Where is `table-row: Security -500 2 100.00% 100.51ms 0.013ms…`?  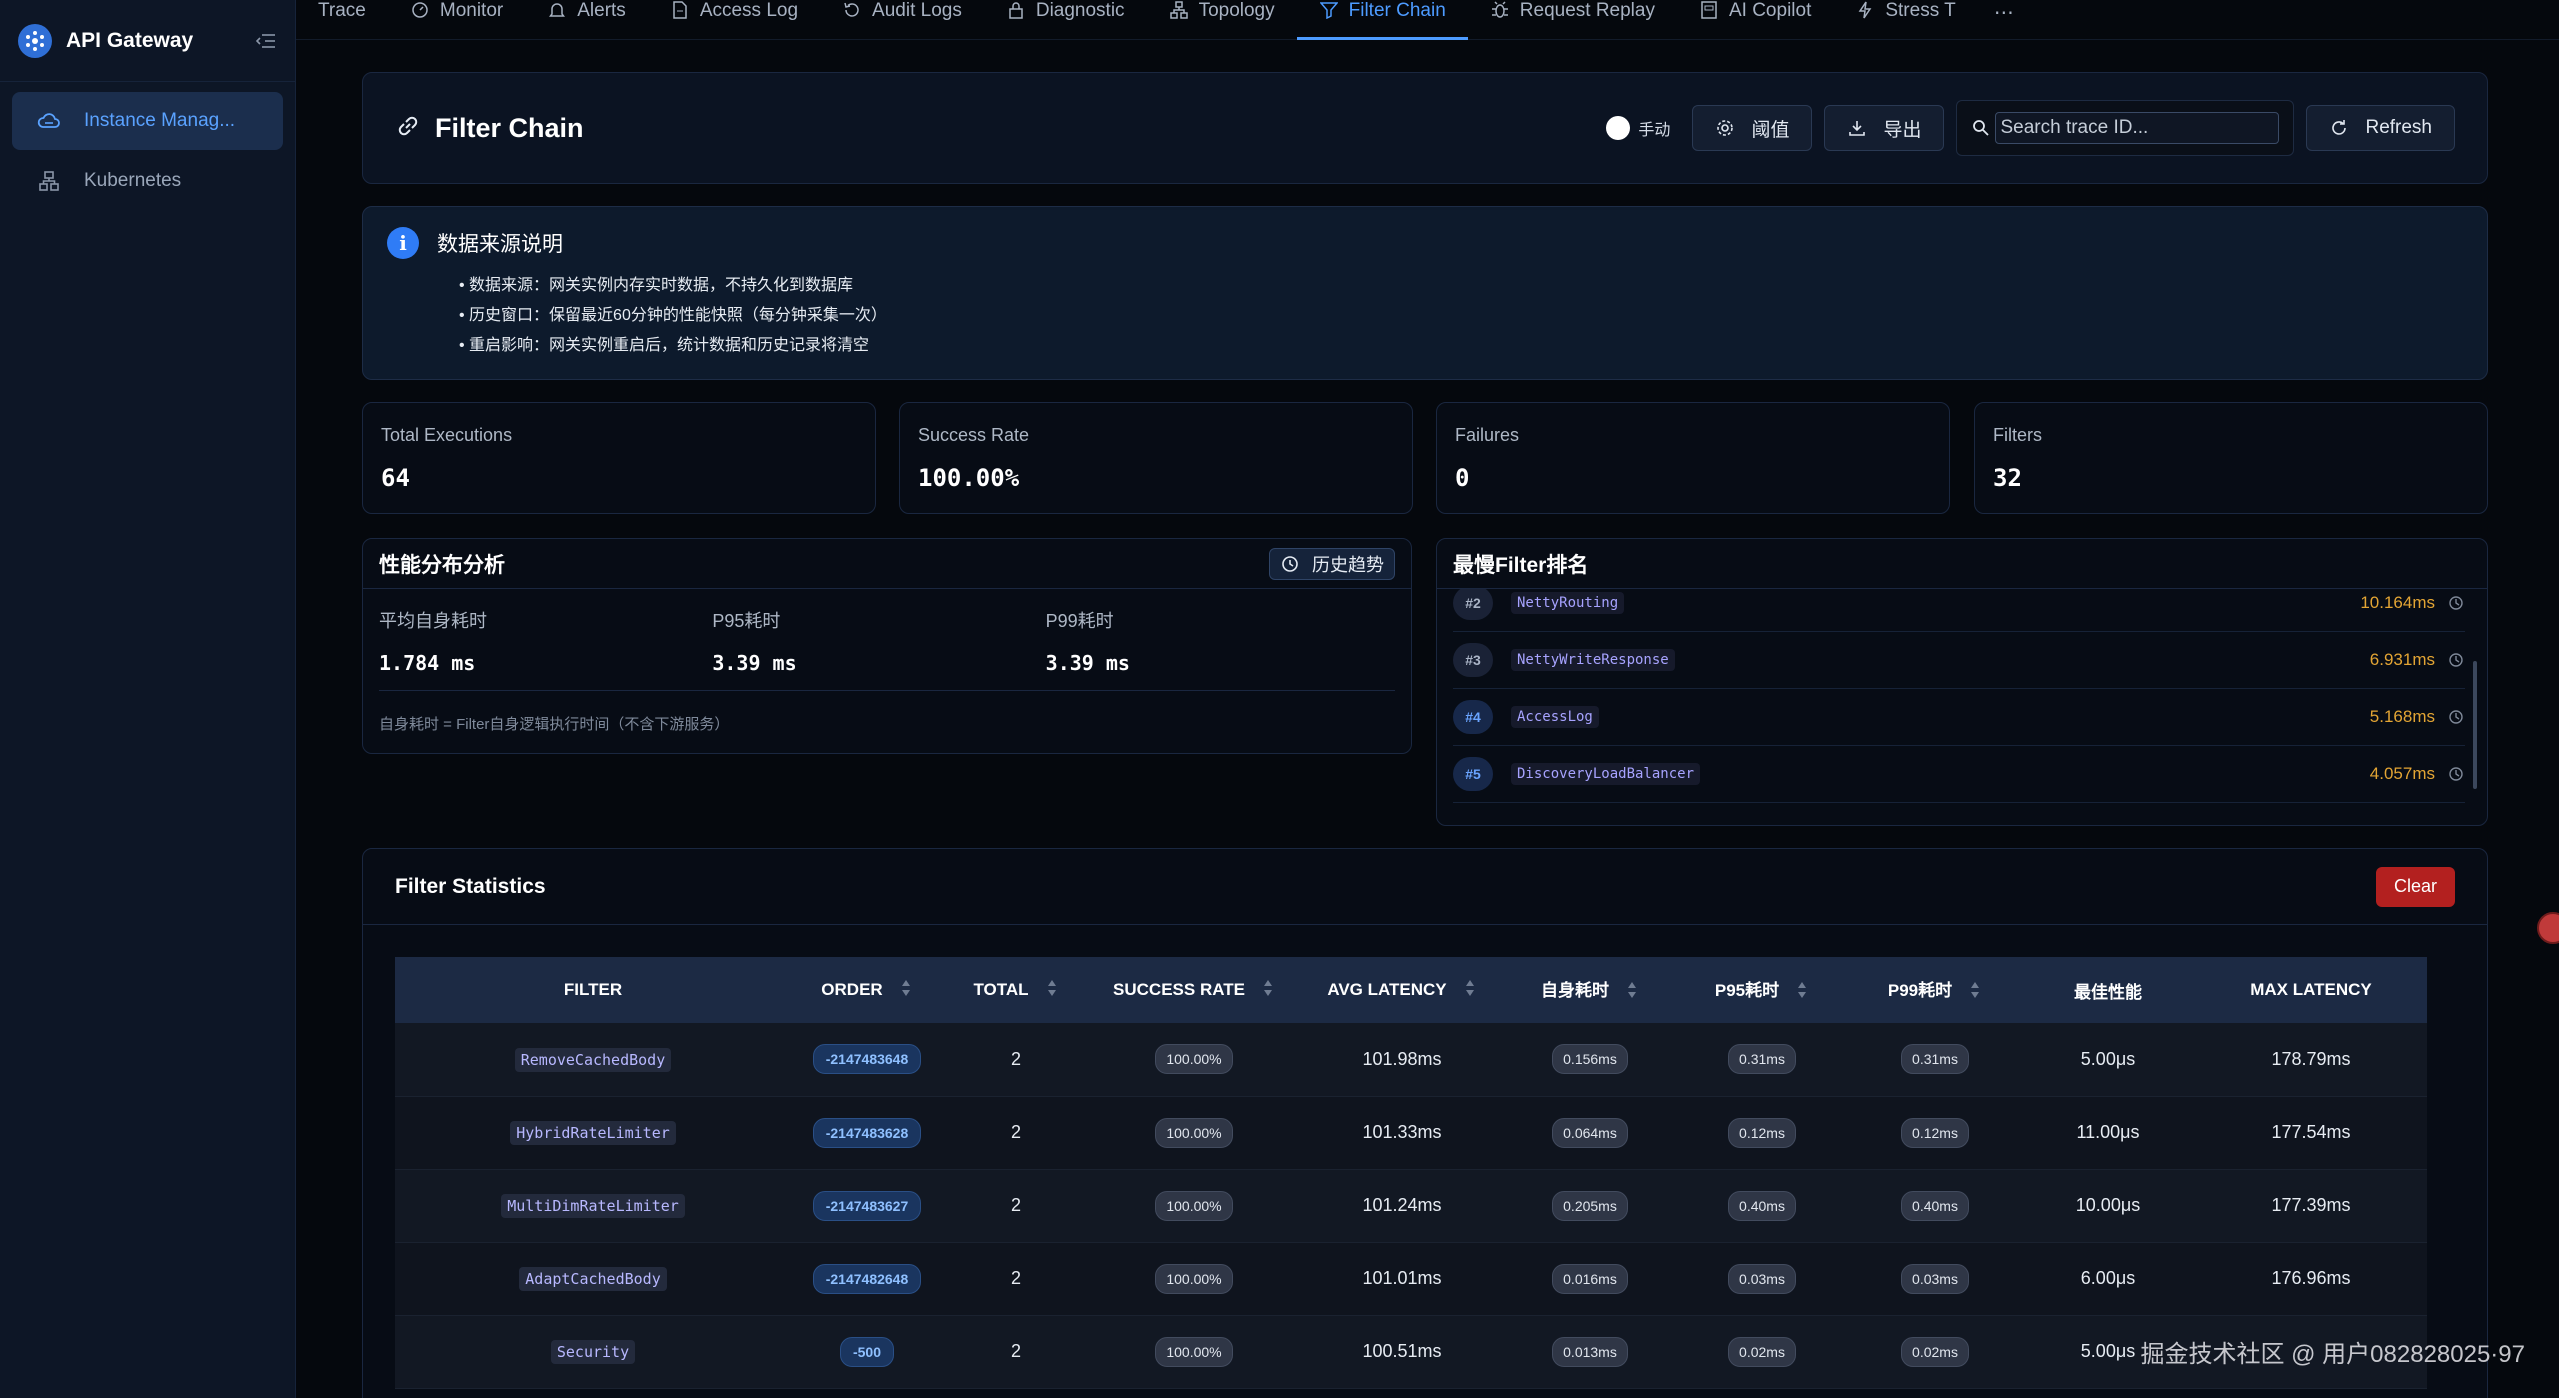 table-row: Security -500 2 100.00% 100.51ms 0.013ms… is located at coordinates (1411, 1351).